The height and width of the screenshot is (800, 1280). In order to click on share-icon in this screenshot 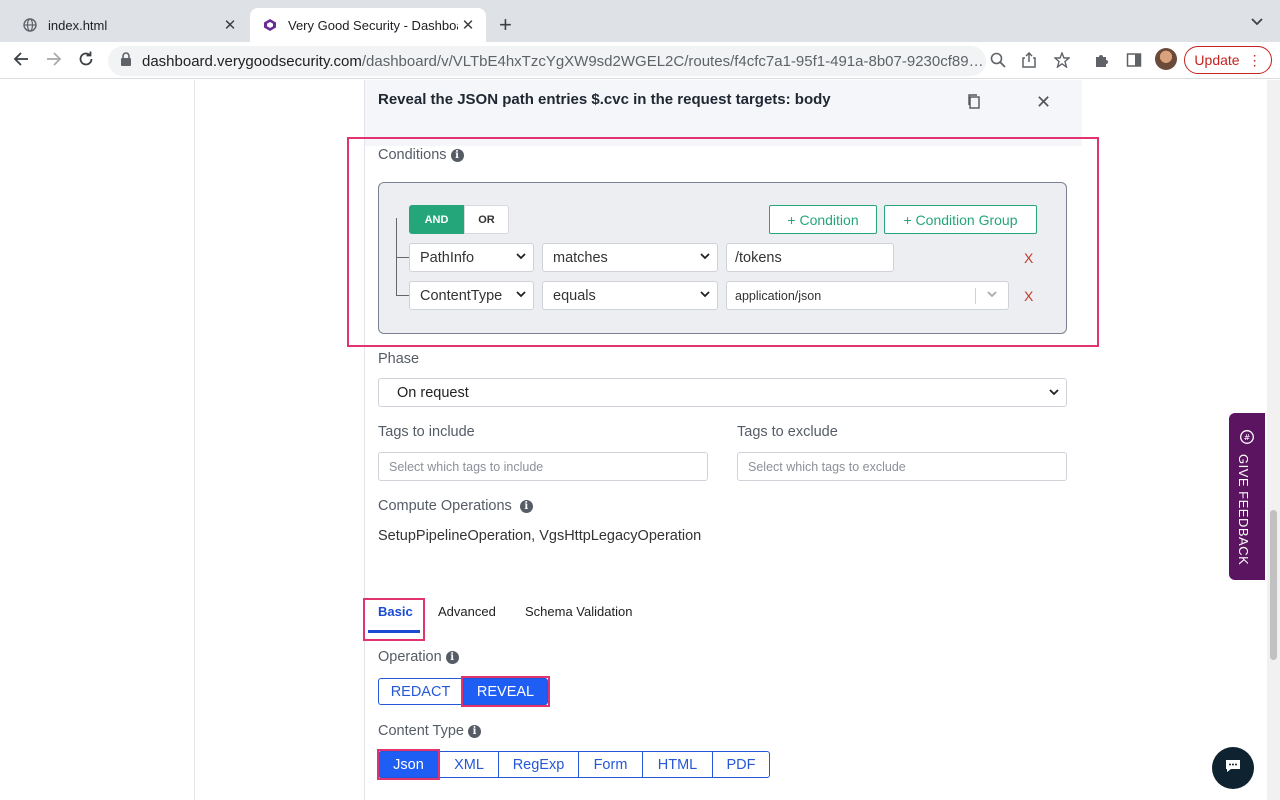, I will do `click(1029, 62)`.